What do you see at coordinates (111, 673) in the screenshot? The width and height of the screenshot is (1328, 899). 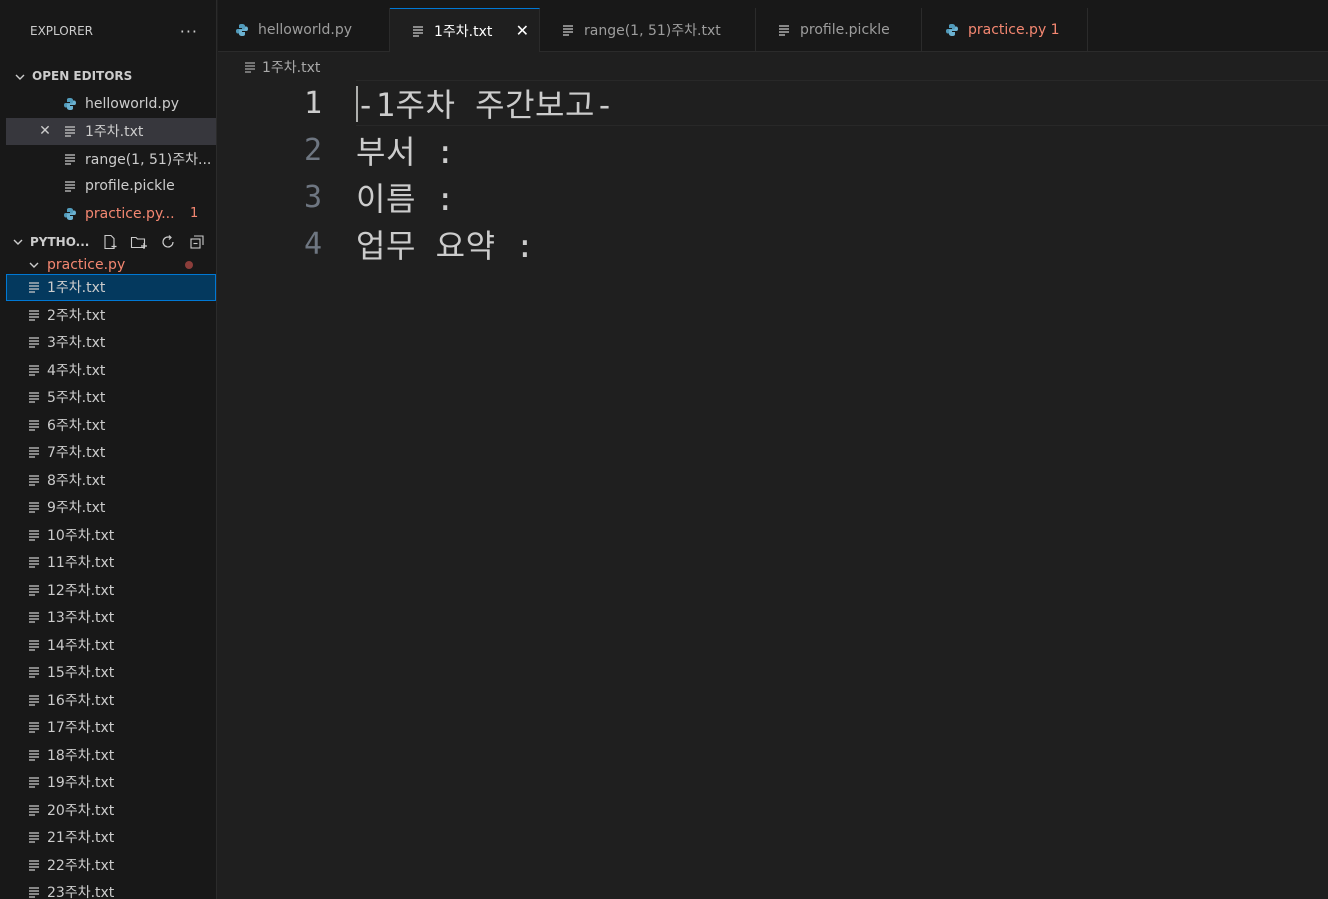 I see `file-tree-item: 15주차.txt` at bounding box center [111, 673].